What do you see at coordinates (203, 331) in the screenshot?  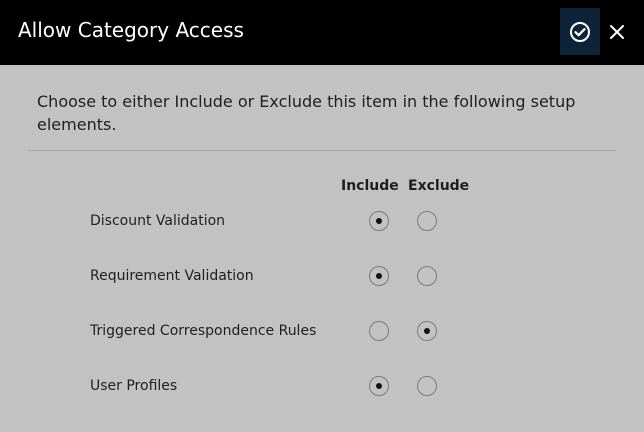 I see `row-label-triggered-correspondence-rules: Triggered Correspondence Rules` at bounding box center [203, 331].